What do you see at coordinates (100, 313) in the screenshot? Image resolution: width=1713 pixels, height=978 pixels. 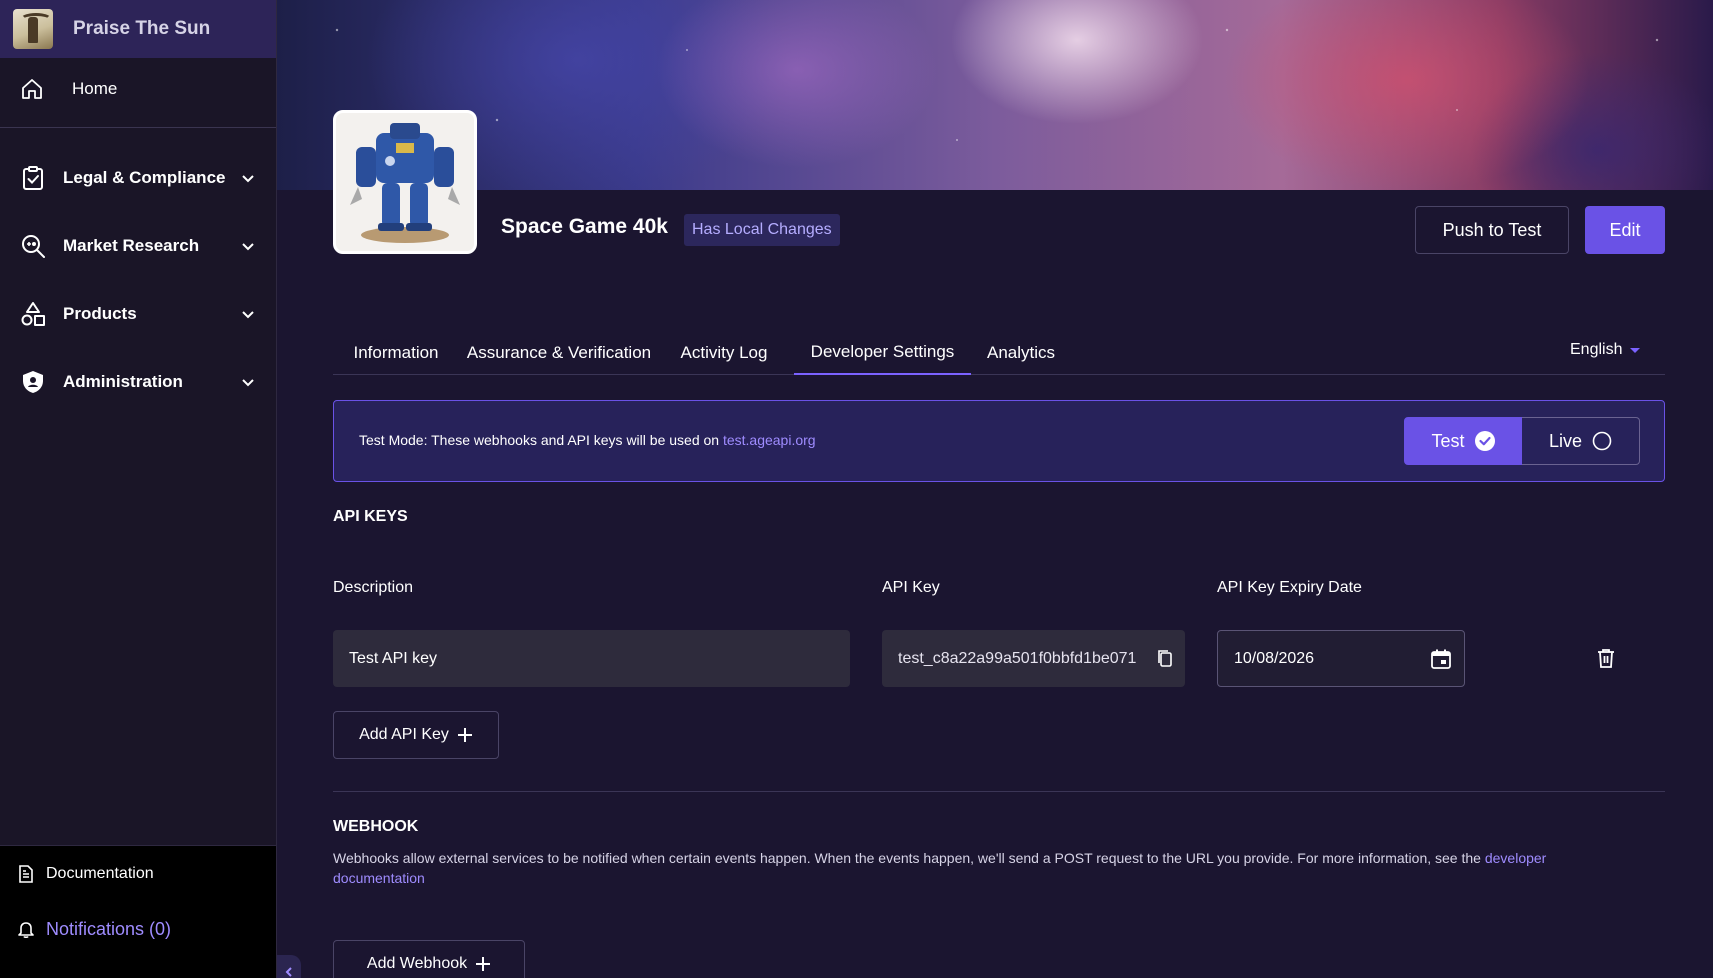 I see `sidebar-item-label: Products` at bounding box center [100, 313].